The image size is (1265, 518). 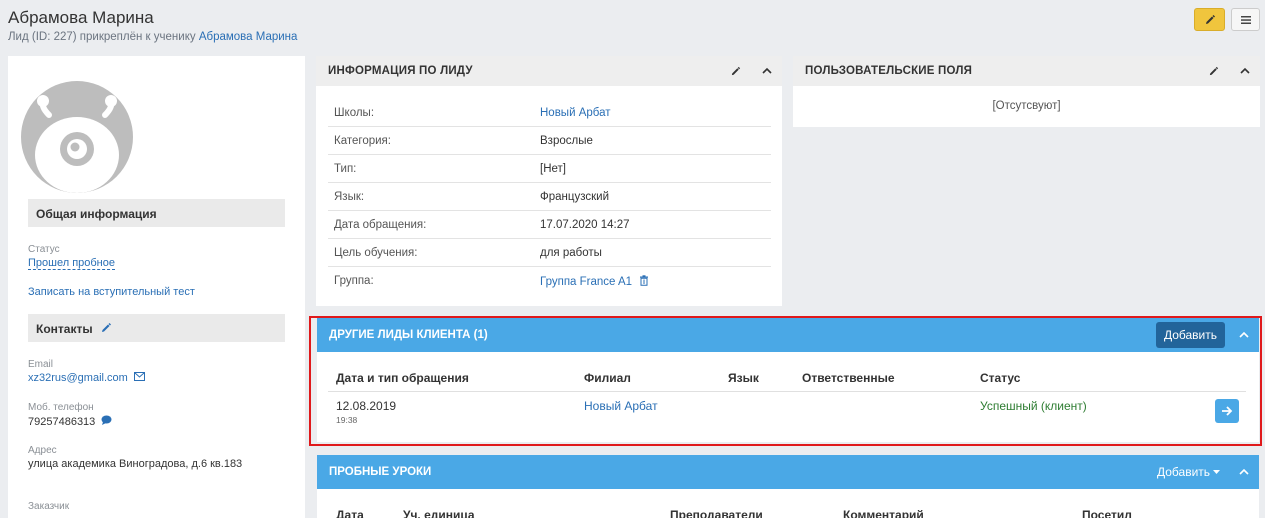 What do you see at coordinates (41, 364) in the screenshot?
I see `email-label: Email` at bounding box center [41, 364].